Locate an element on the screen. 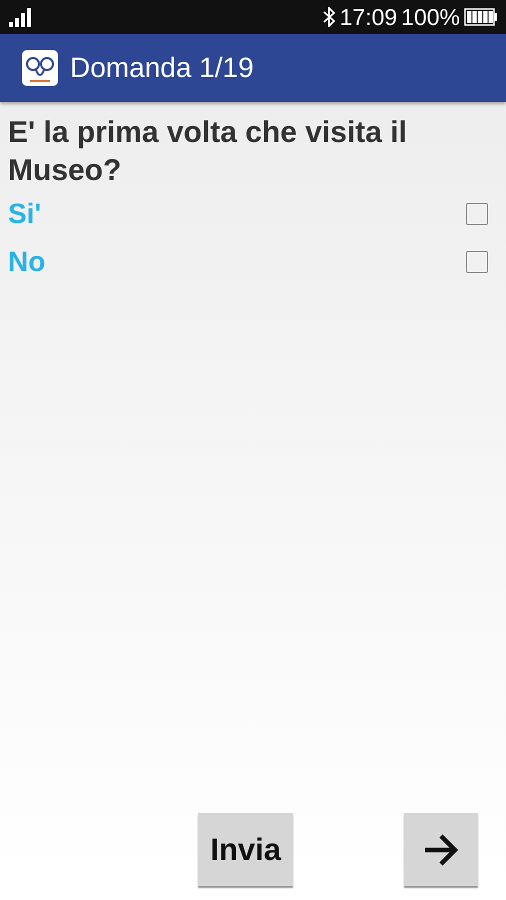 This screenshot has height=900, width=506. option-label: Si' is located at coordinates (25, 214).